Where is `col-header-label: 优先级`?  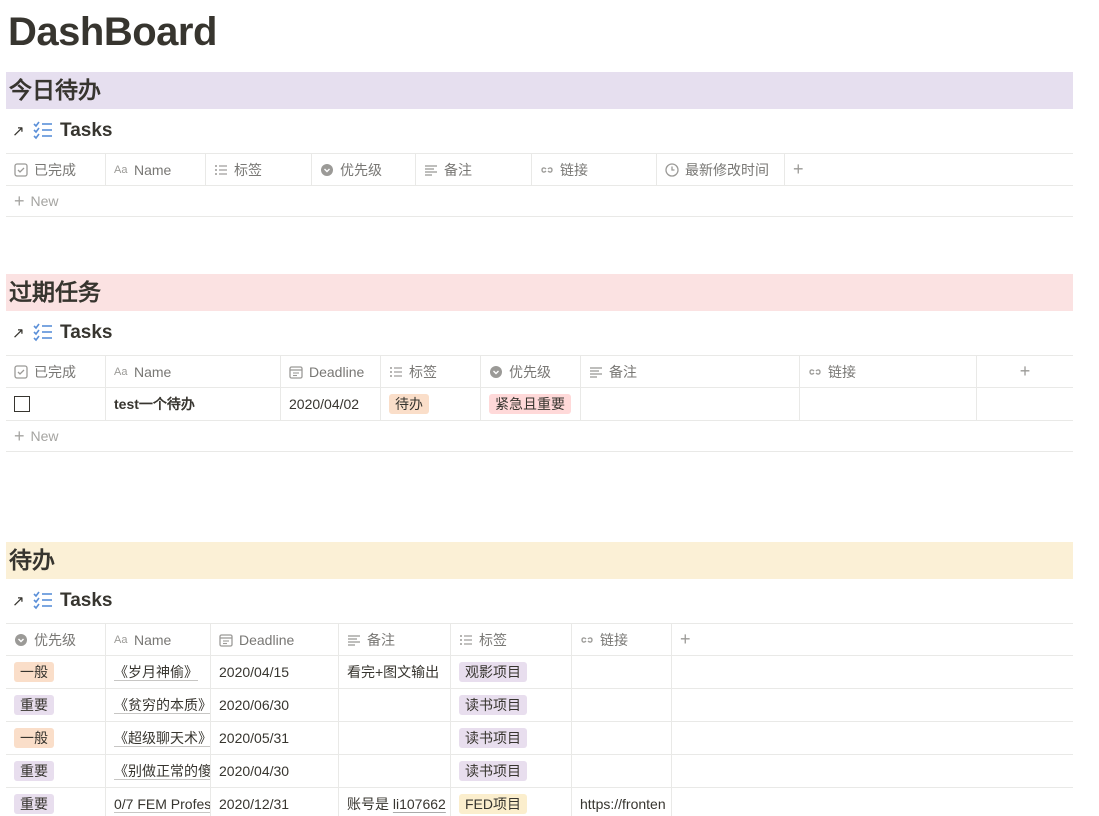
col-header-label: 优先级 is located at coordinates (55, 639).